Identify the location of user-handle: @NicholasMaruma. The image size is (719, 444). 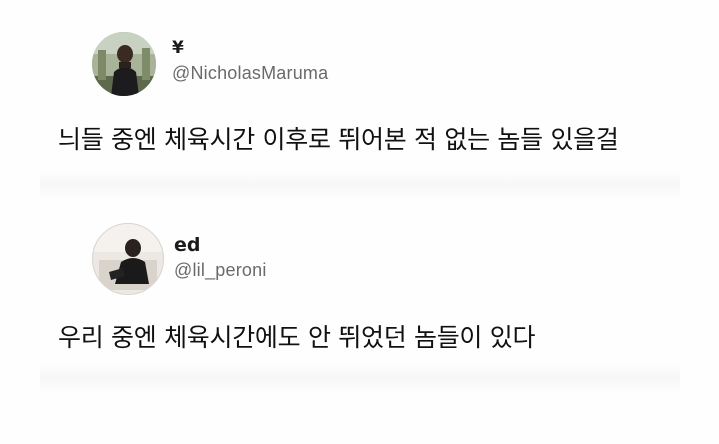
(250, 73).